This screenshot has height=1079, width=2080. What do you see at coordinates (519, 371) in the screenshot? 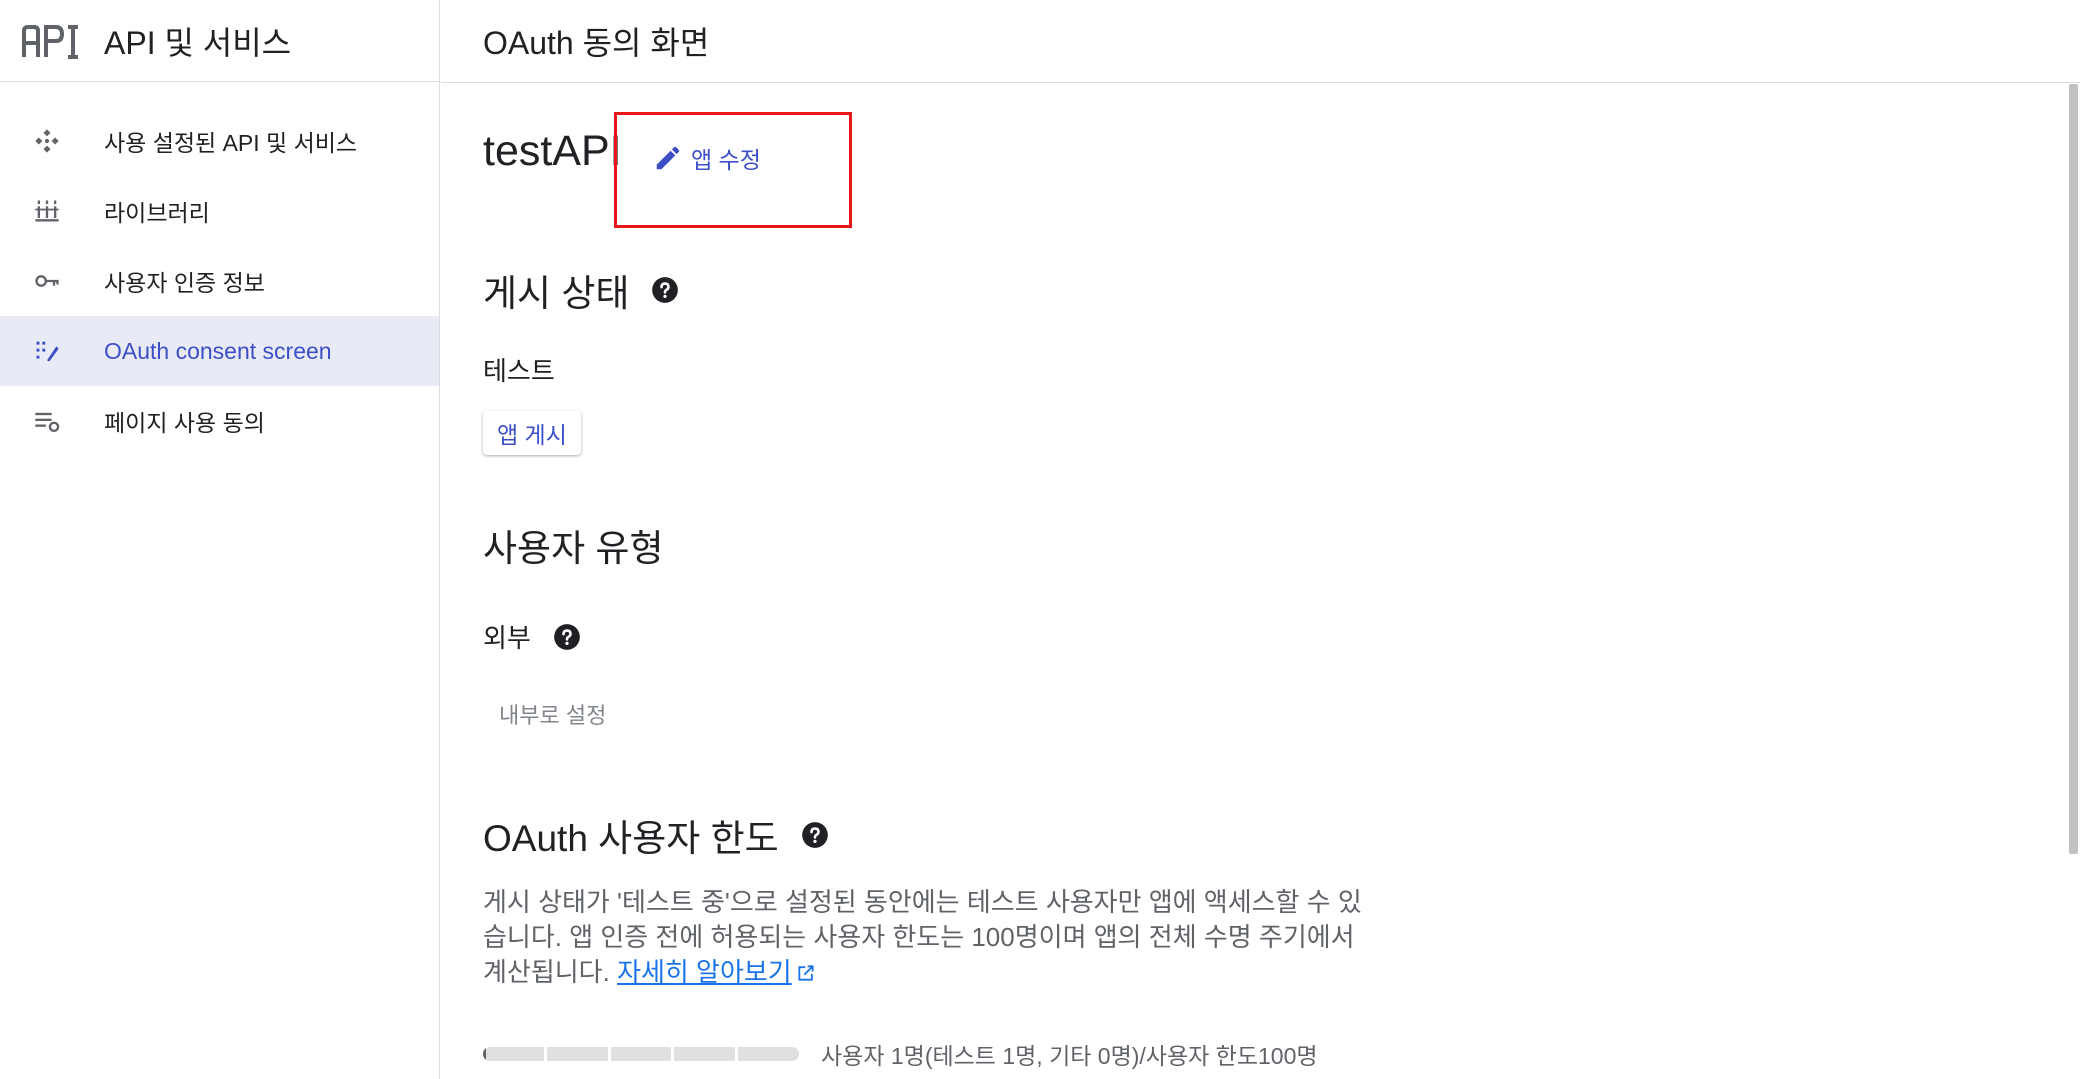
I see `publishing-status-value: 테스트` at bounding box center [519, 371].